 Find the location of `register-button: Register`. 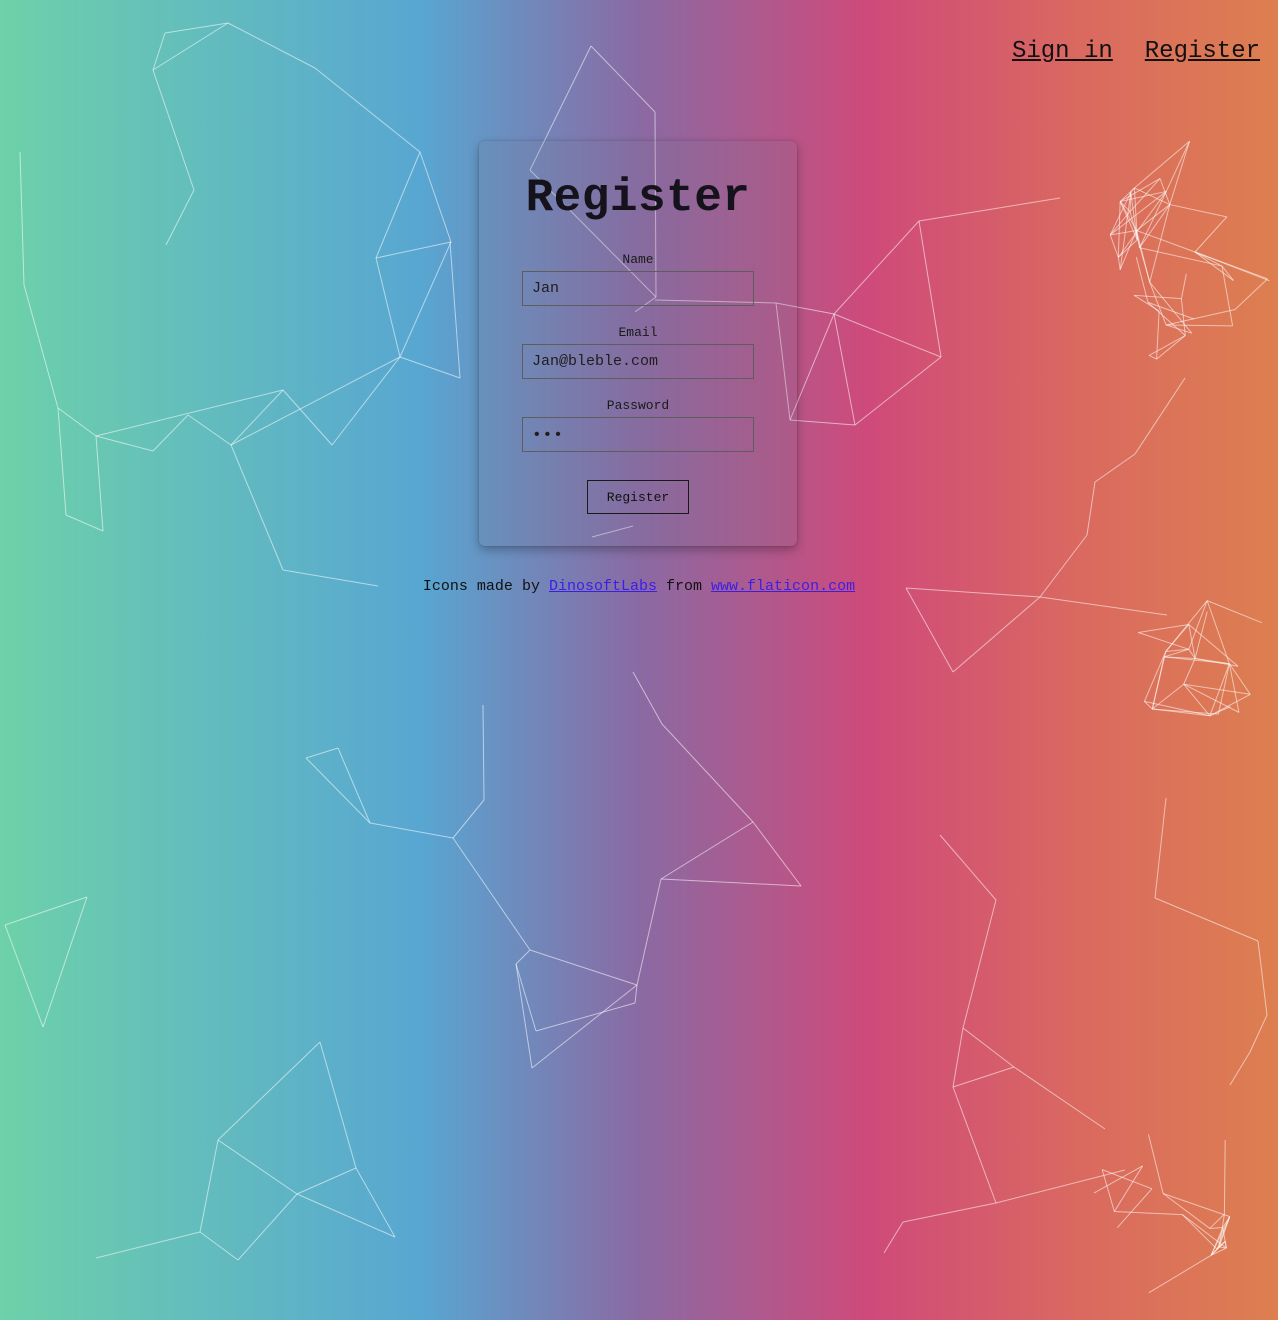

register-button: Register is located at coordinates (638, 497).